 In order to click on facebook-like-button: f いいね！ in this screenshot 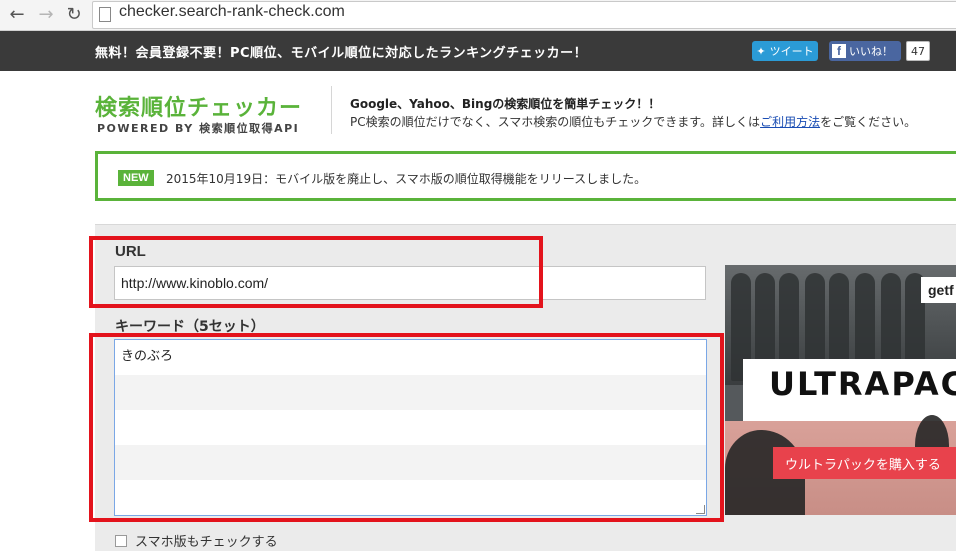, I will do `click(865, 51)`.